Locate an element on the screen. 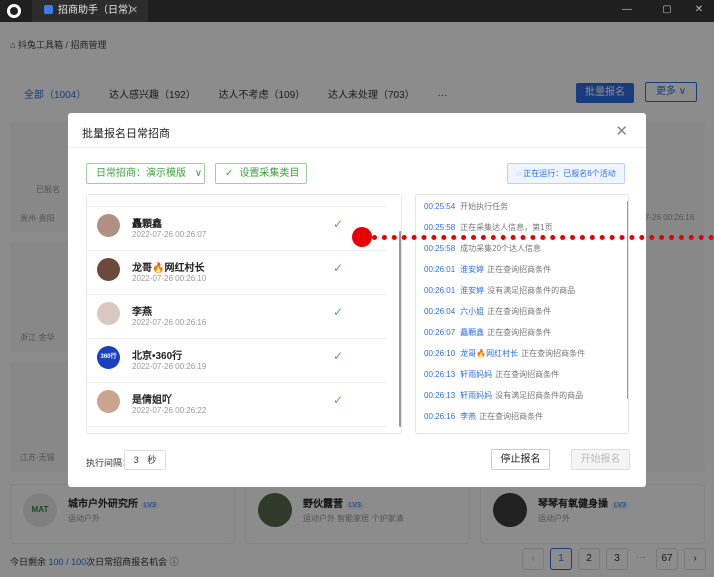 The width and height of the screenshot is (714, 577). log-line: 00:26:10 龙哥🔥网红村长 正在查询招商条件 is located at coordinates (504, 353).